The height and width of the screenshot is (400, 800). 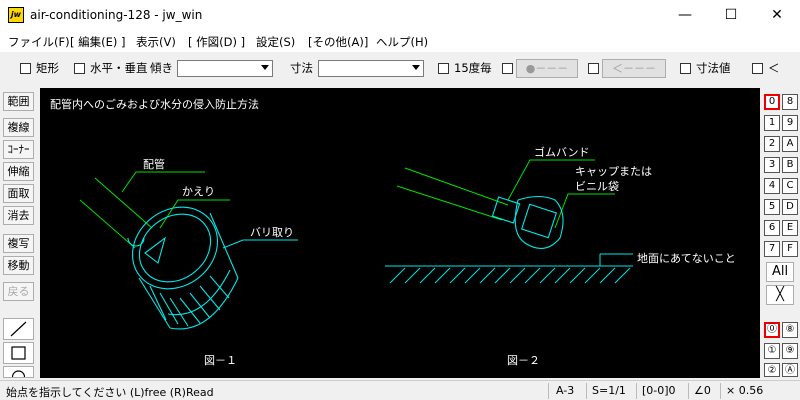 What do you see at coordinates (634, 68) in the screenshot?
I see `arrow-line-button: ＜－－－` at bounding box center [634, 68].